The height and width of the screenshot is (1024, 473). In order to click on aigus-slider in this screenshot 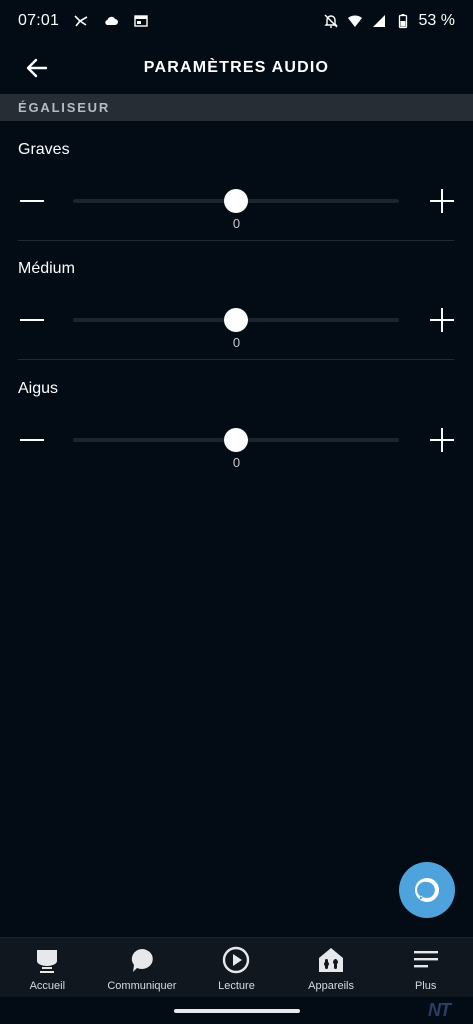, I will do `click(236, 440)`.